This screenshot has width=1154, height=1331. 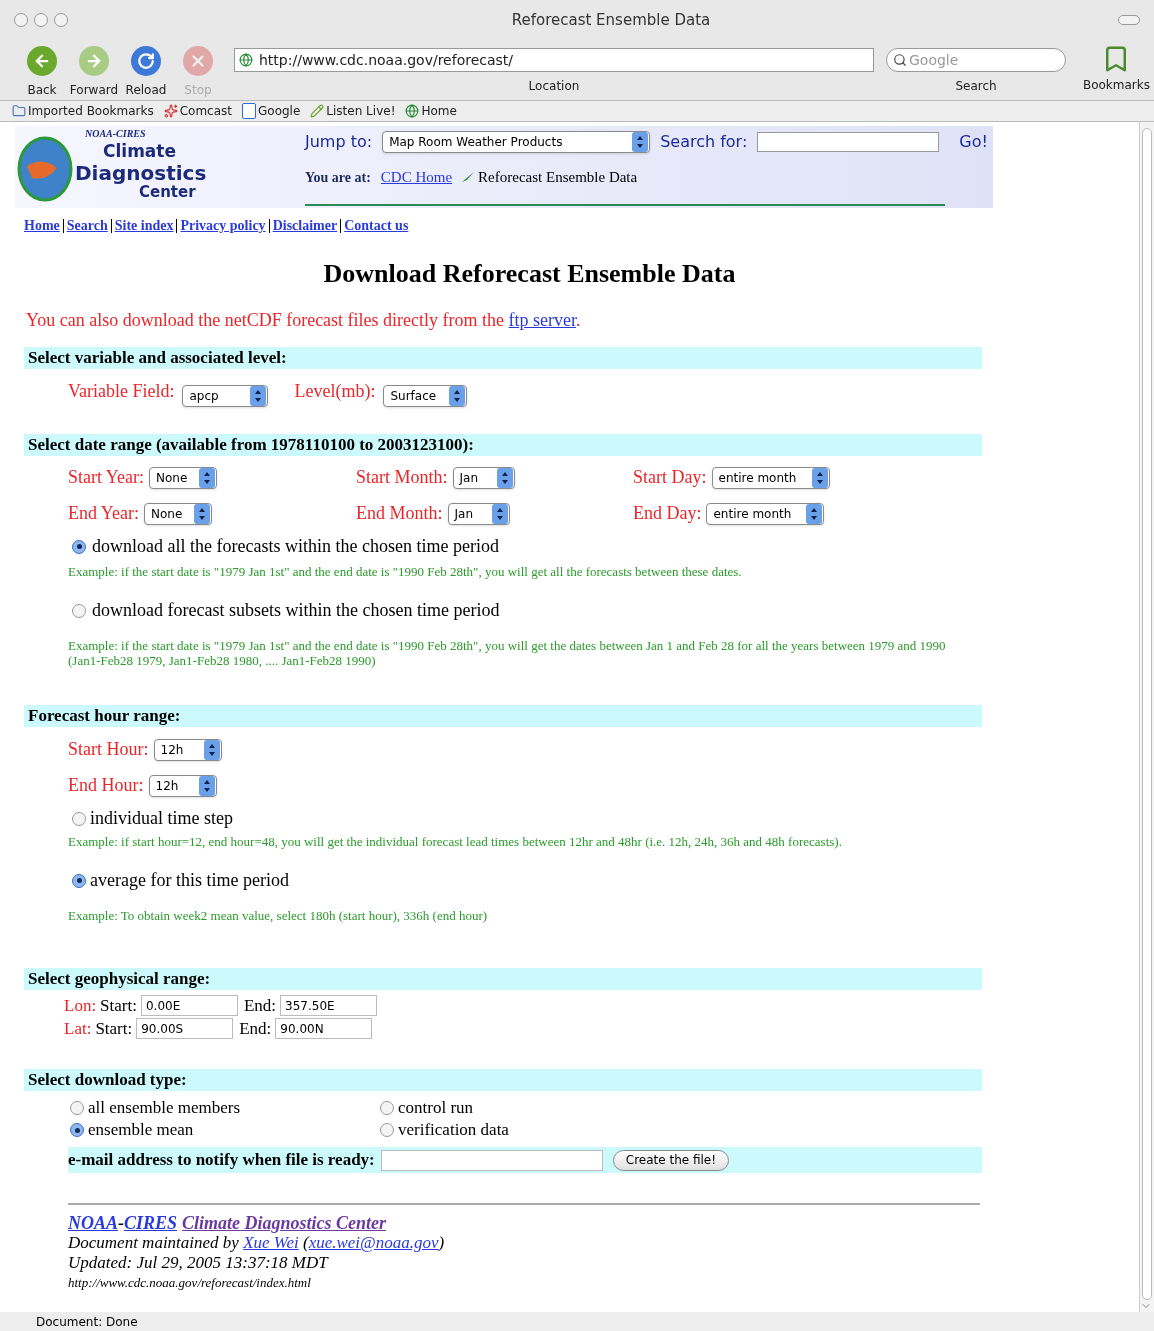 What do you see at coordinates (436, 1108) in the screenshot?
I see `option-label: control run` at bounding box center [436, 1108].